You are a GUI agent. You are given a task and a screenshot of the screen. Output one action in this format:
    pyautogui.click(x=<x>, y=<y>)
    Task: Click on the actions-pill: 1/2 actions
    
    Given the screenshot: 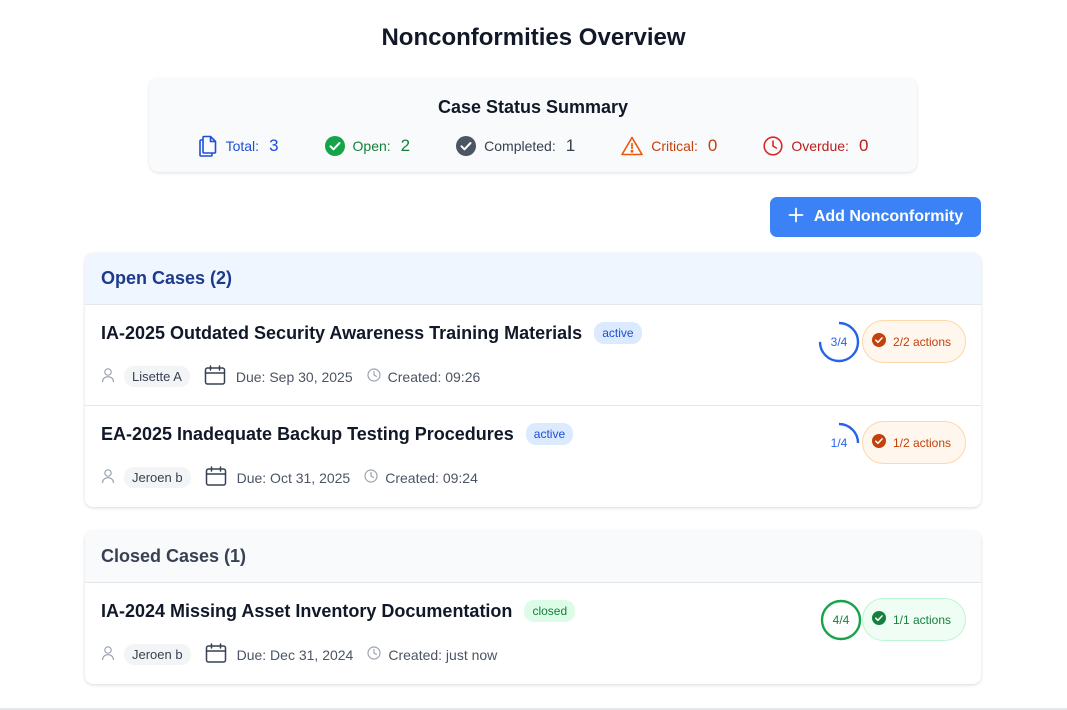 What is the action you would take?
    pyautogui.click(x=913, y=442)
    